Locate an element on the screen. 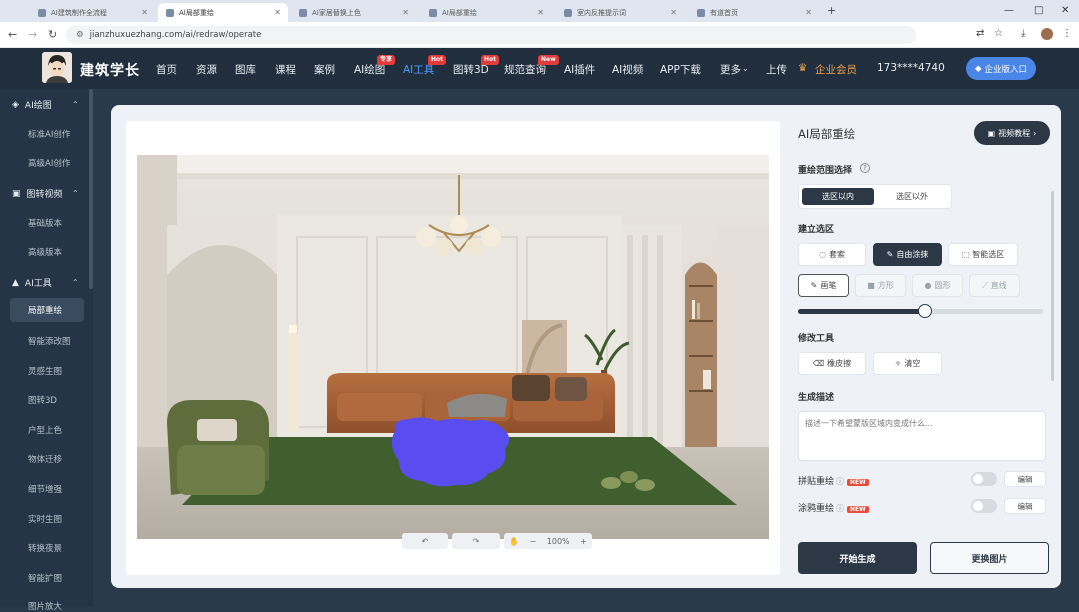  download-icon: ⤓ is located at coordinates (1023, 33).